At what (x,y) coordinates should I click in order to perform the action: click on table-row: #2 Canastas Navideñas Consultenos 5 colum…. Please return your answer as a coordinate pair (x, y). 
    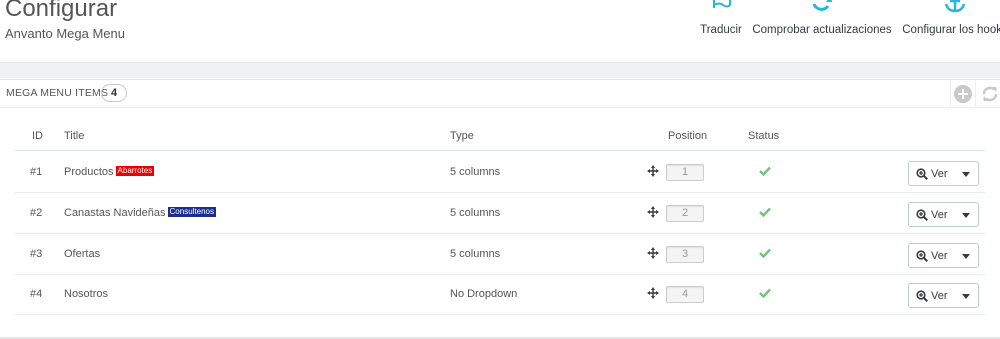
    Looking at the image, I should click on (500, 213).